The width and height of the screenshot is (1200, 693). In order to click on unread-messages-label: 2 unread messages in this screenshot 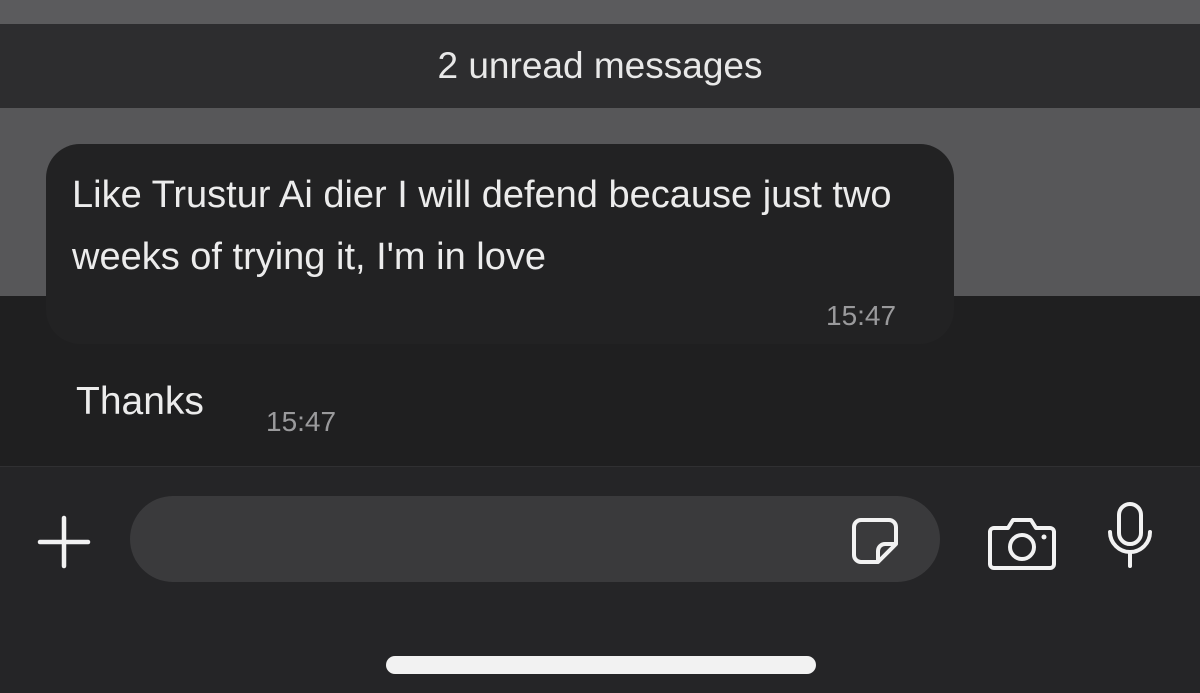, I will do `click(600, 65)`.